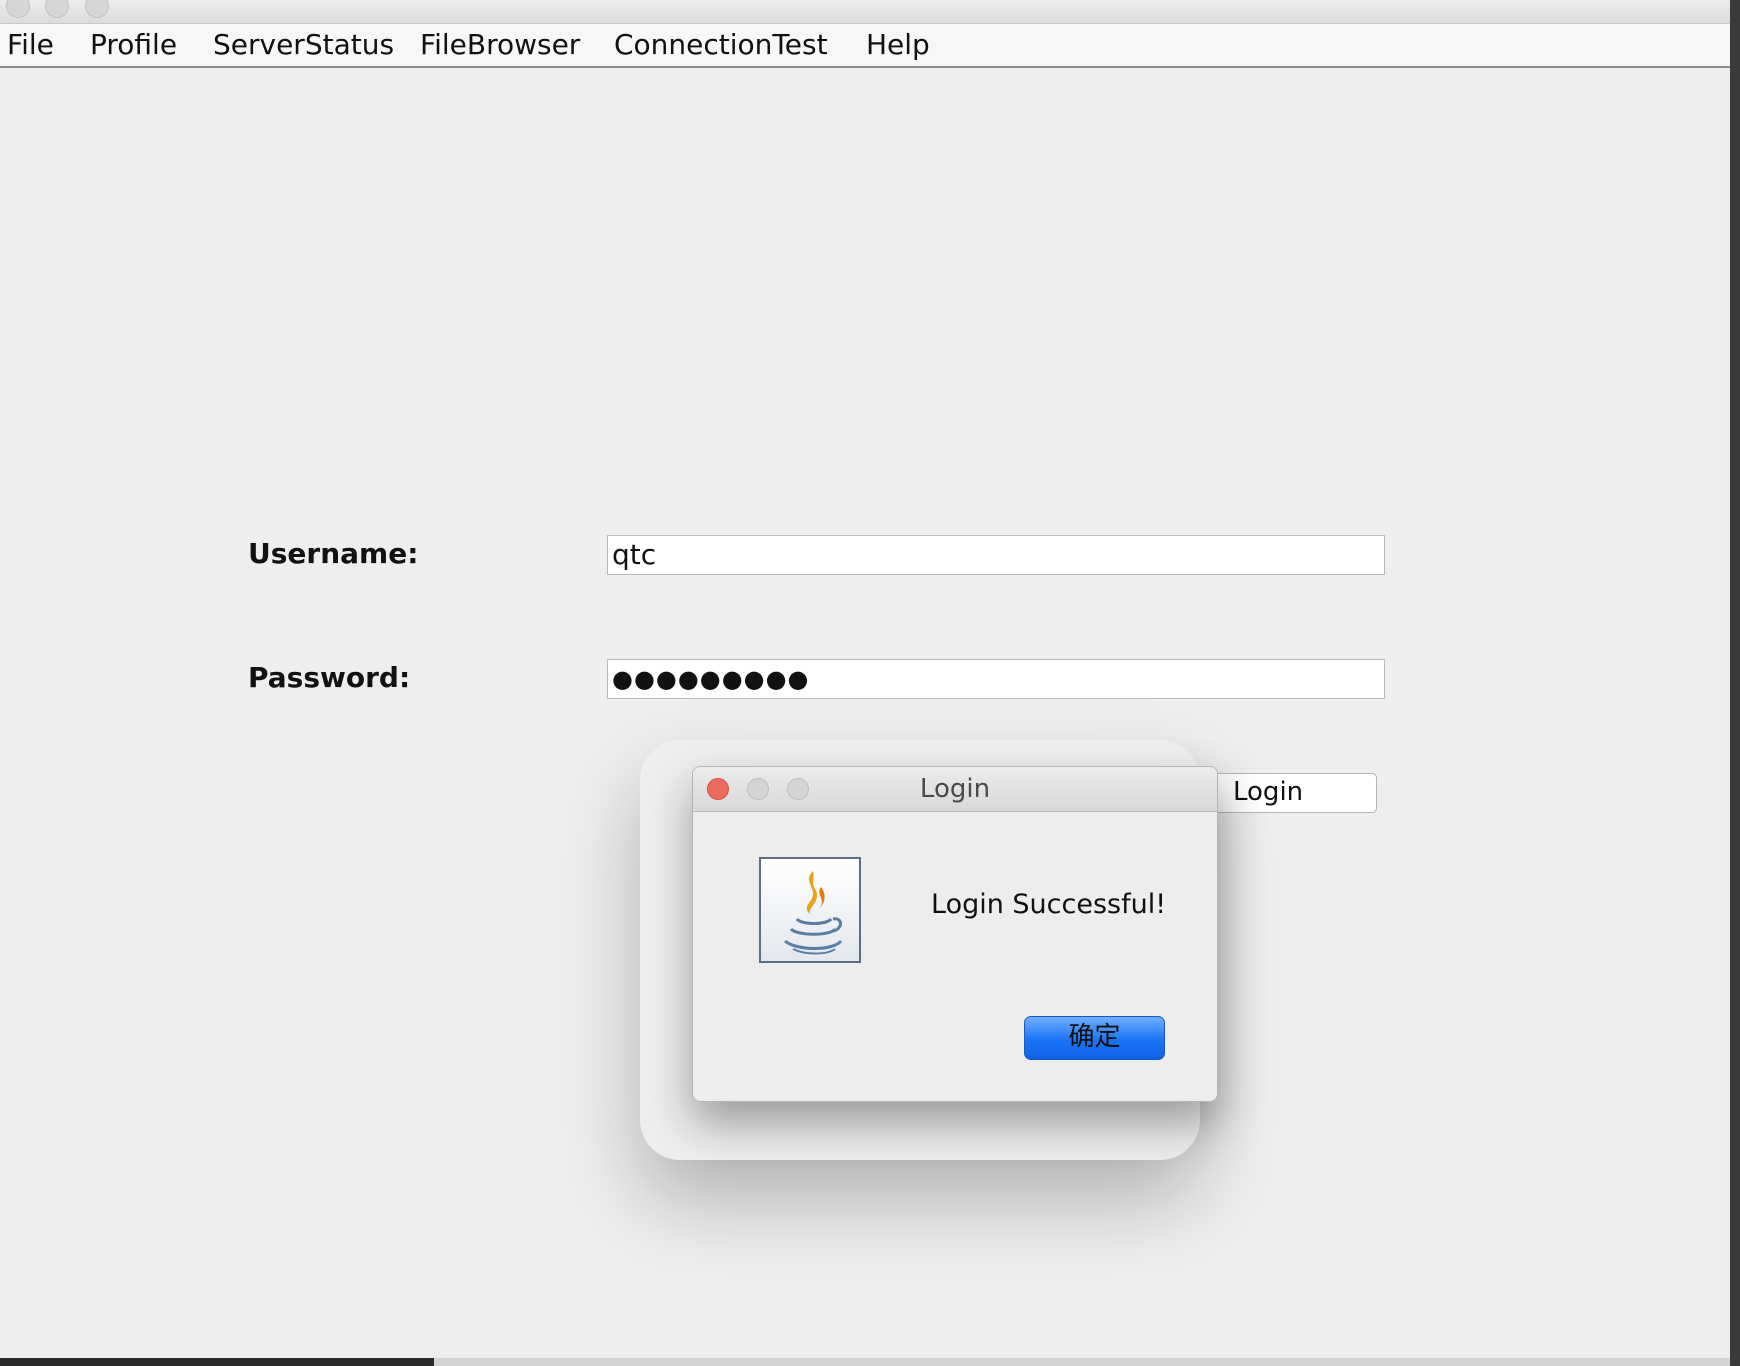  I want to click on menu-connection-test: ConnectionTest, so click(721, 45).